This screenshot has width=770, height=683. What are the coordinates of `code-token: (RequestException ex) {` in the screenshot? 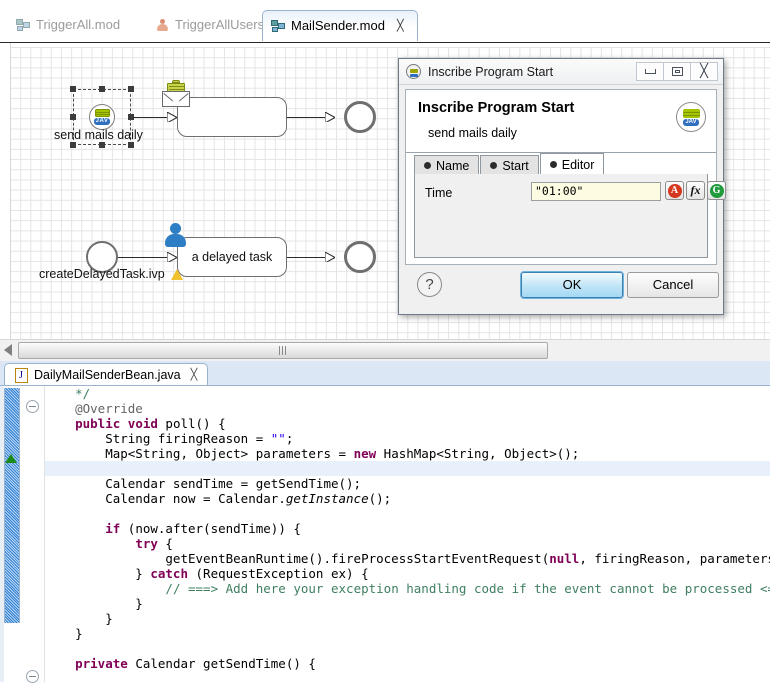 It's located at (278, 573).